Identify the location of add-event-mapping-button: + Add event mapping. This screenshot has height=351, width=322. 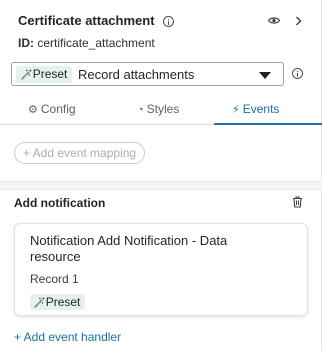
(80, 153).